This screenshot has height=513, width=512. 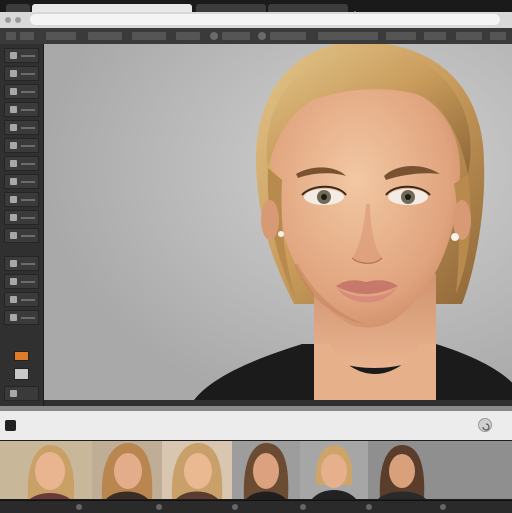 What do you see at coordinates (265, 19) in the screenshot?
I see `url-input` at bounding box center [265, 19].